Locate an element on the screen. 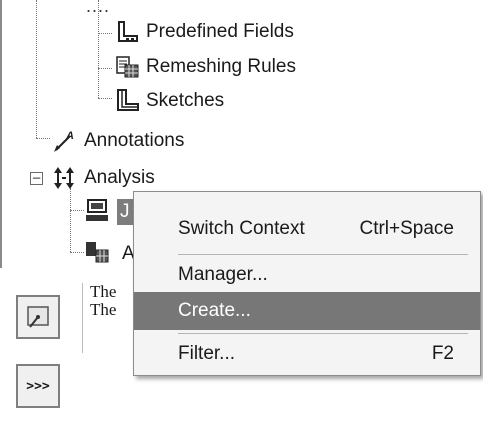  tree-item-label: Annotations is located at coordinates (134, 140).